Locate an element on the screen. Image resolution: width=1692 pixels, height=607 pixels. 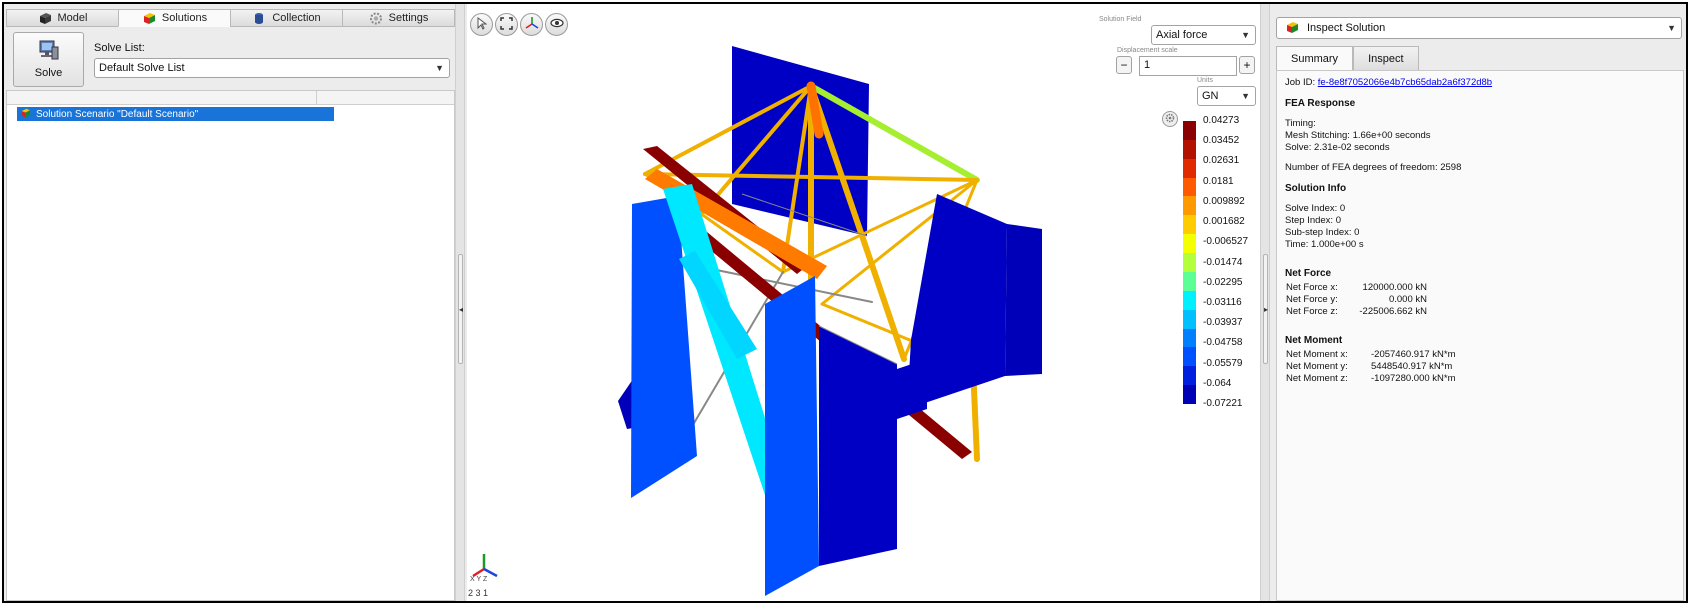
units-label: Units is located at coordinates (1205, 80).